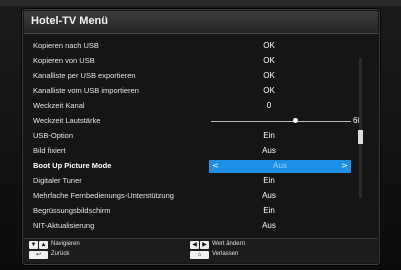 This screenshot has height=270, width=401. What do you see at coordinates (49, 150) in the screenshot?
I see `row-label: Bild fixiert` at bounding box center [49, 150].